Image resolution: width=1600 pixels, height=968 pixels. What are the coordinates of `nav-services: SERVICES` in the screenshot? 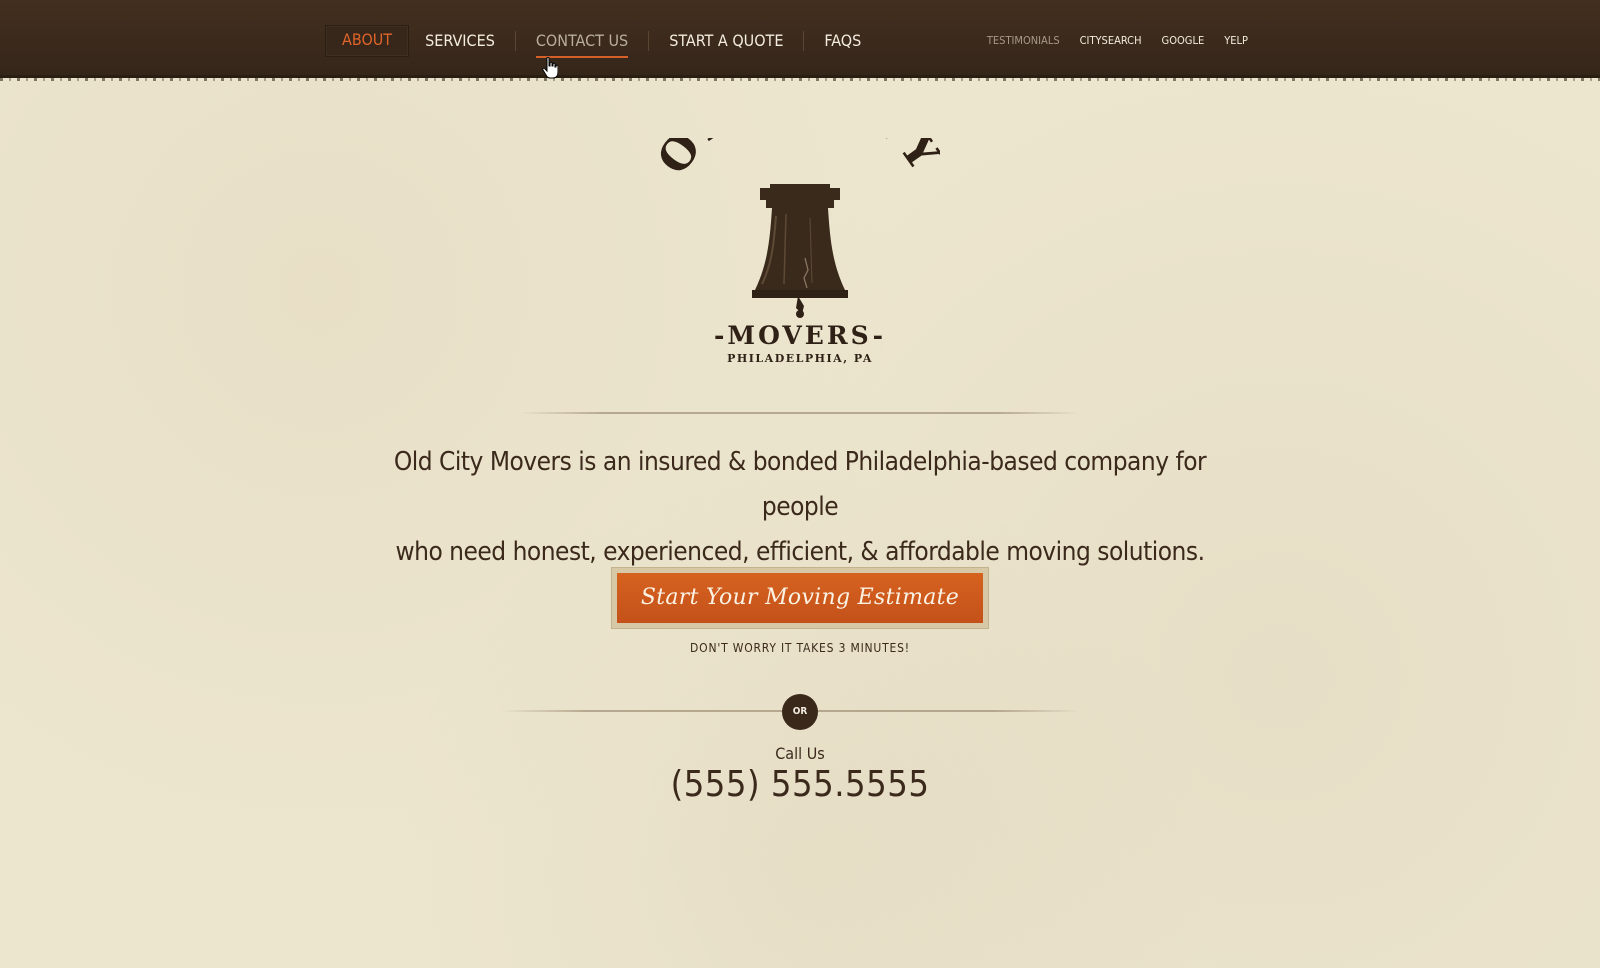 It's located at (460, 41).